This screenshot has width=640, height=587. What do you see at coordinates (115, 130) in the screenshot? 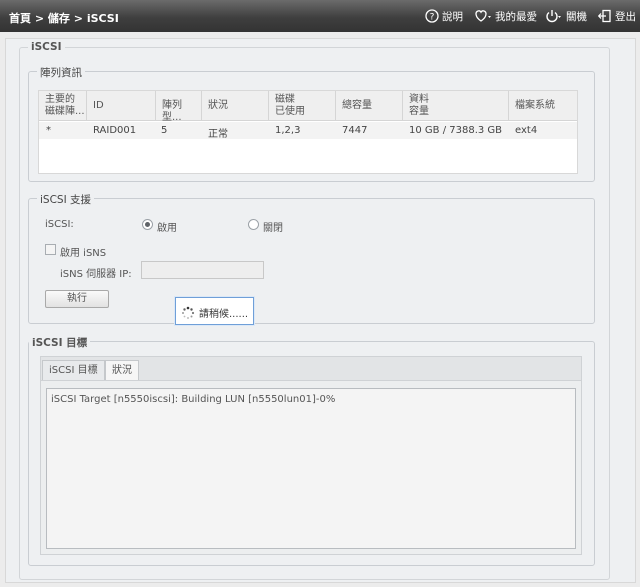
I see `cell-id: RAID001` at bounding box center [115, 130].